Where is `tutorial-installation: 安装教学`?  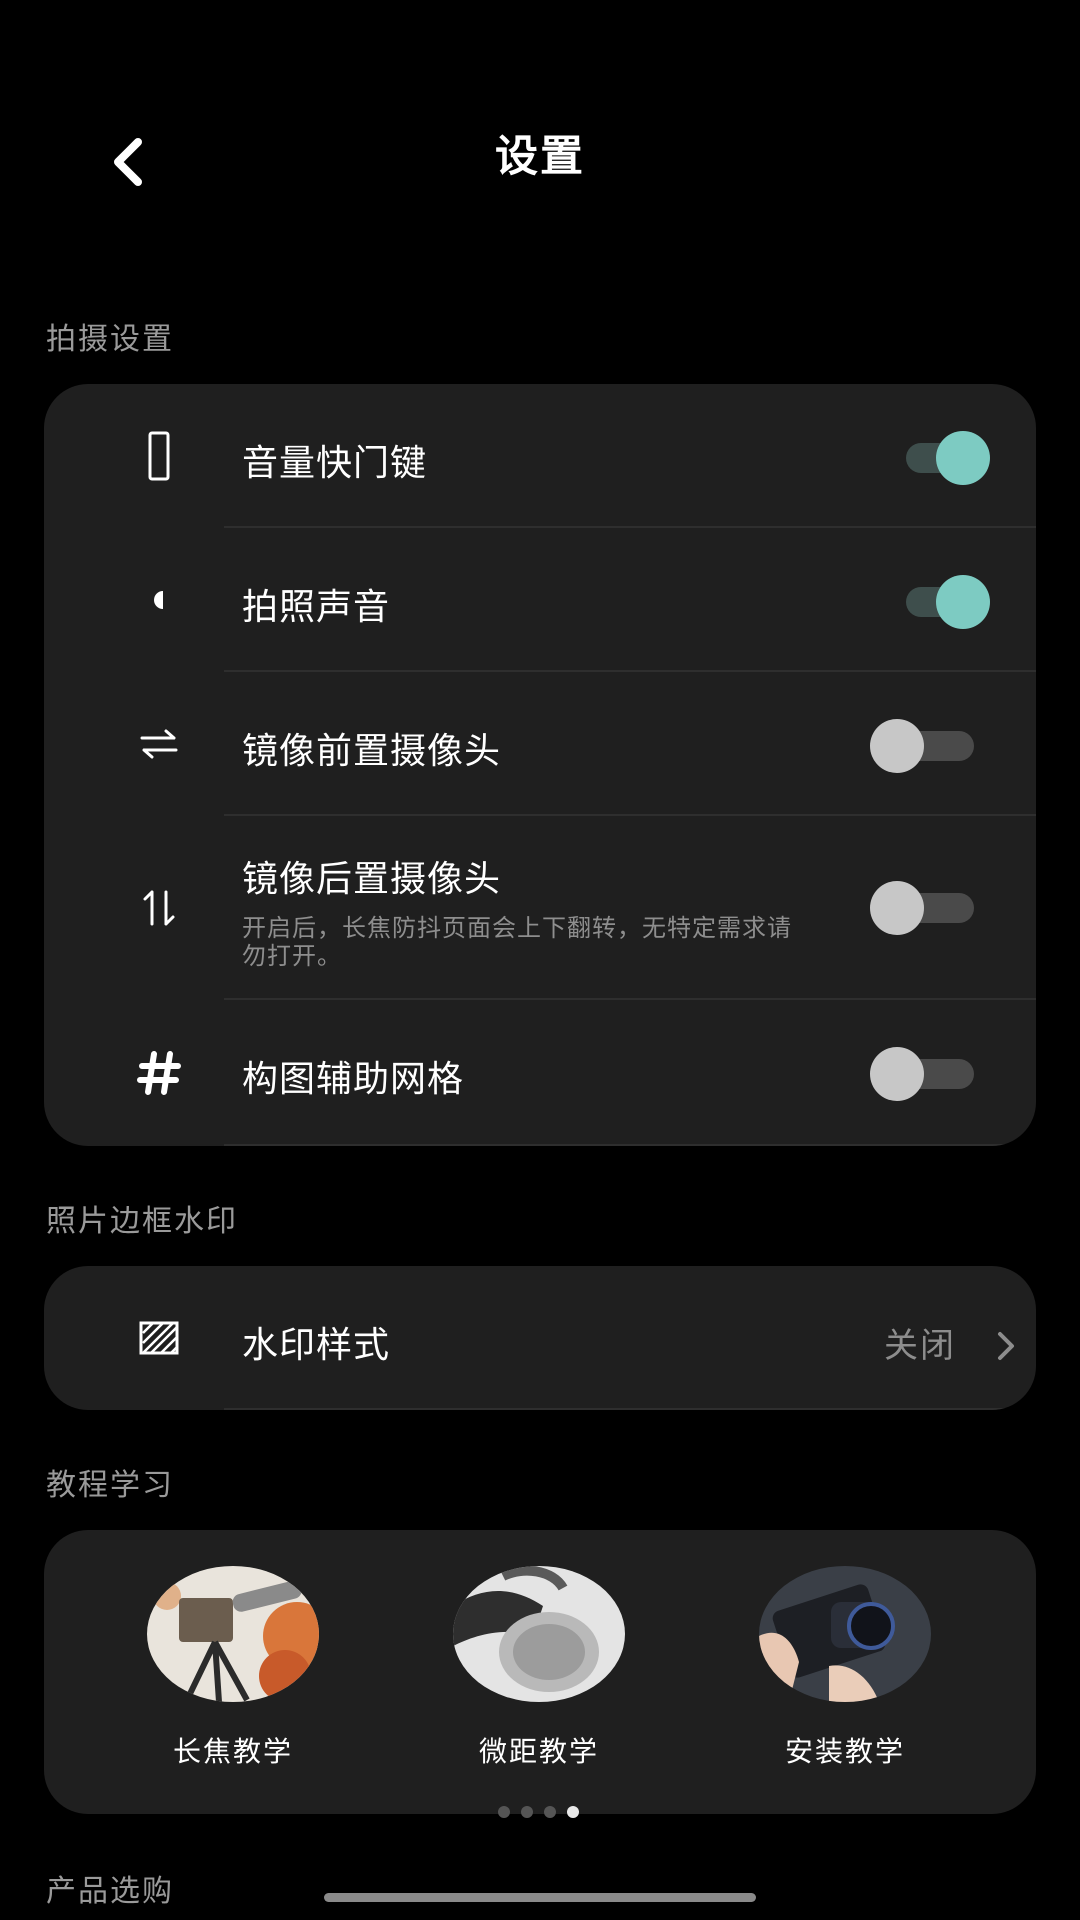 tutorial-installation: 安装教学 is located at coordinates (845, 1668).